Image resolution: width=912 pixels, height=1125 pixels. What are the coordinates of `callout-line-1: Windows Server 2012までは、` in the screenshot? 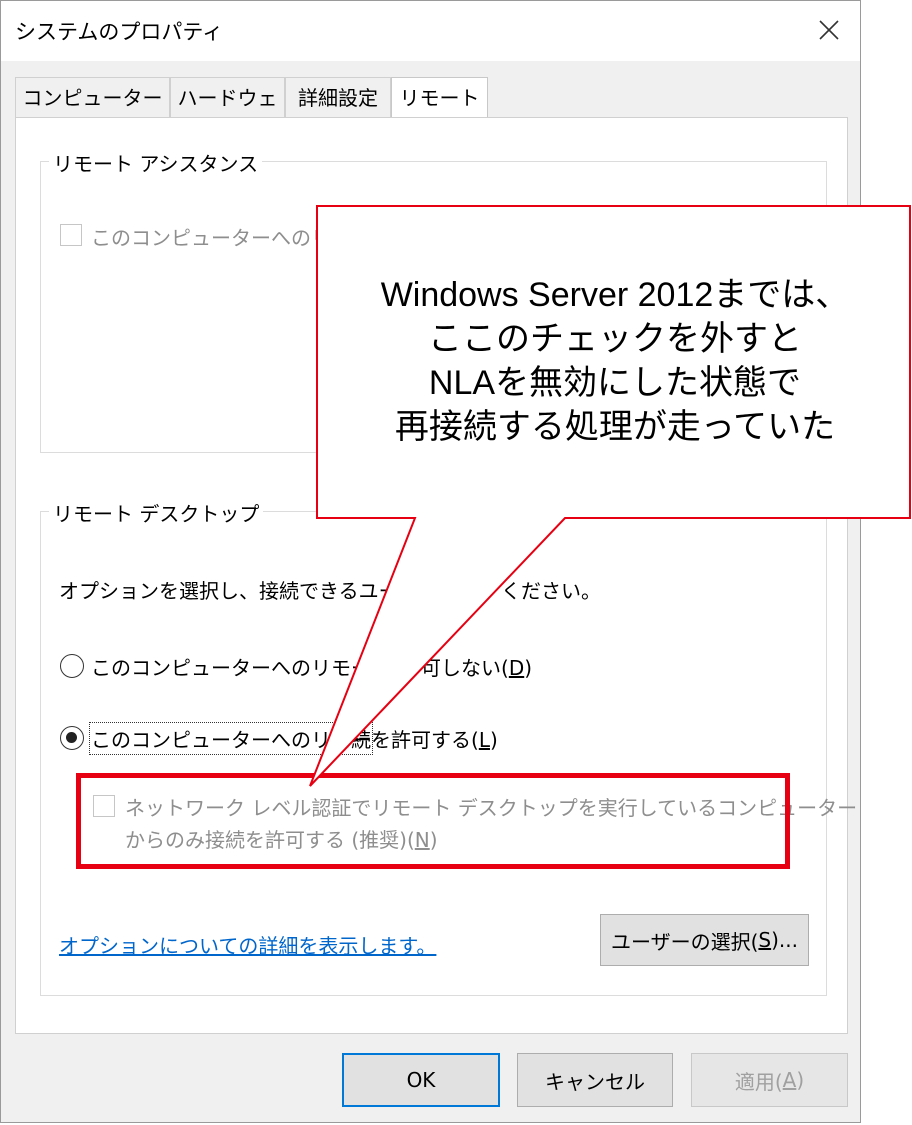 It's located at (615, 295).